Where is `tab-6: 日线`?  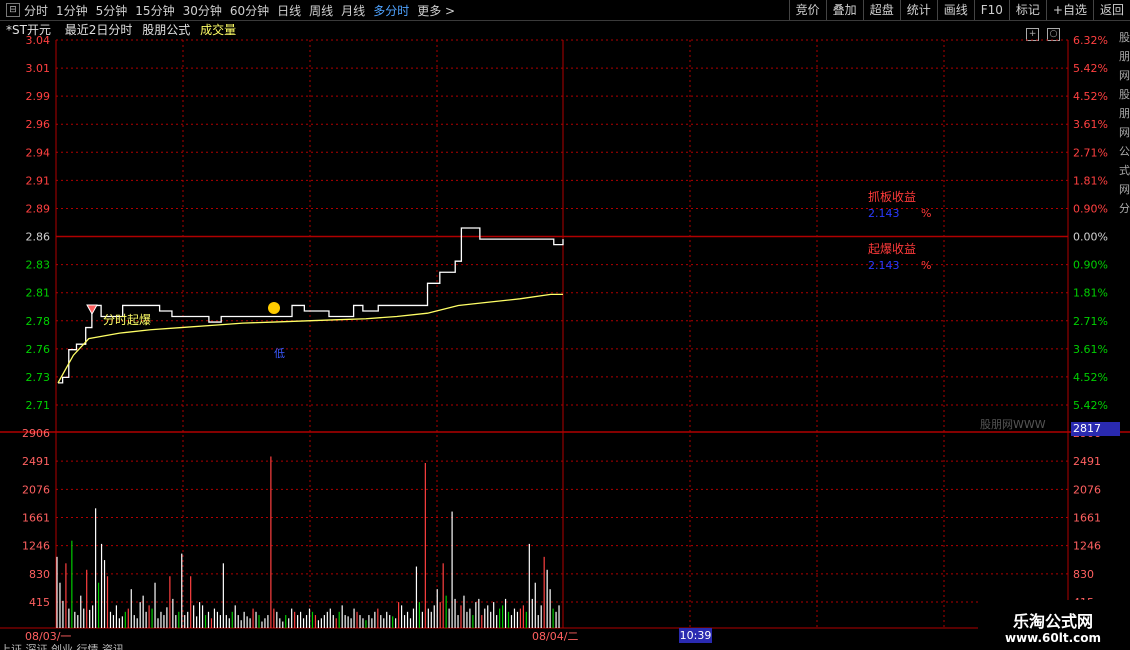
tab-6: 日线 is located at coordinates (289, 10).